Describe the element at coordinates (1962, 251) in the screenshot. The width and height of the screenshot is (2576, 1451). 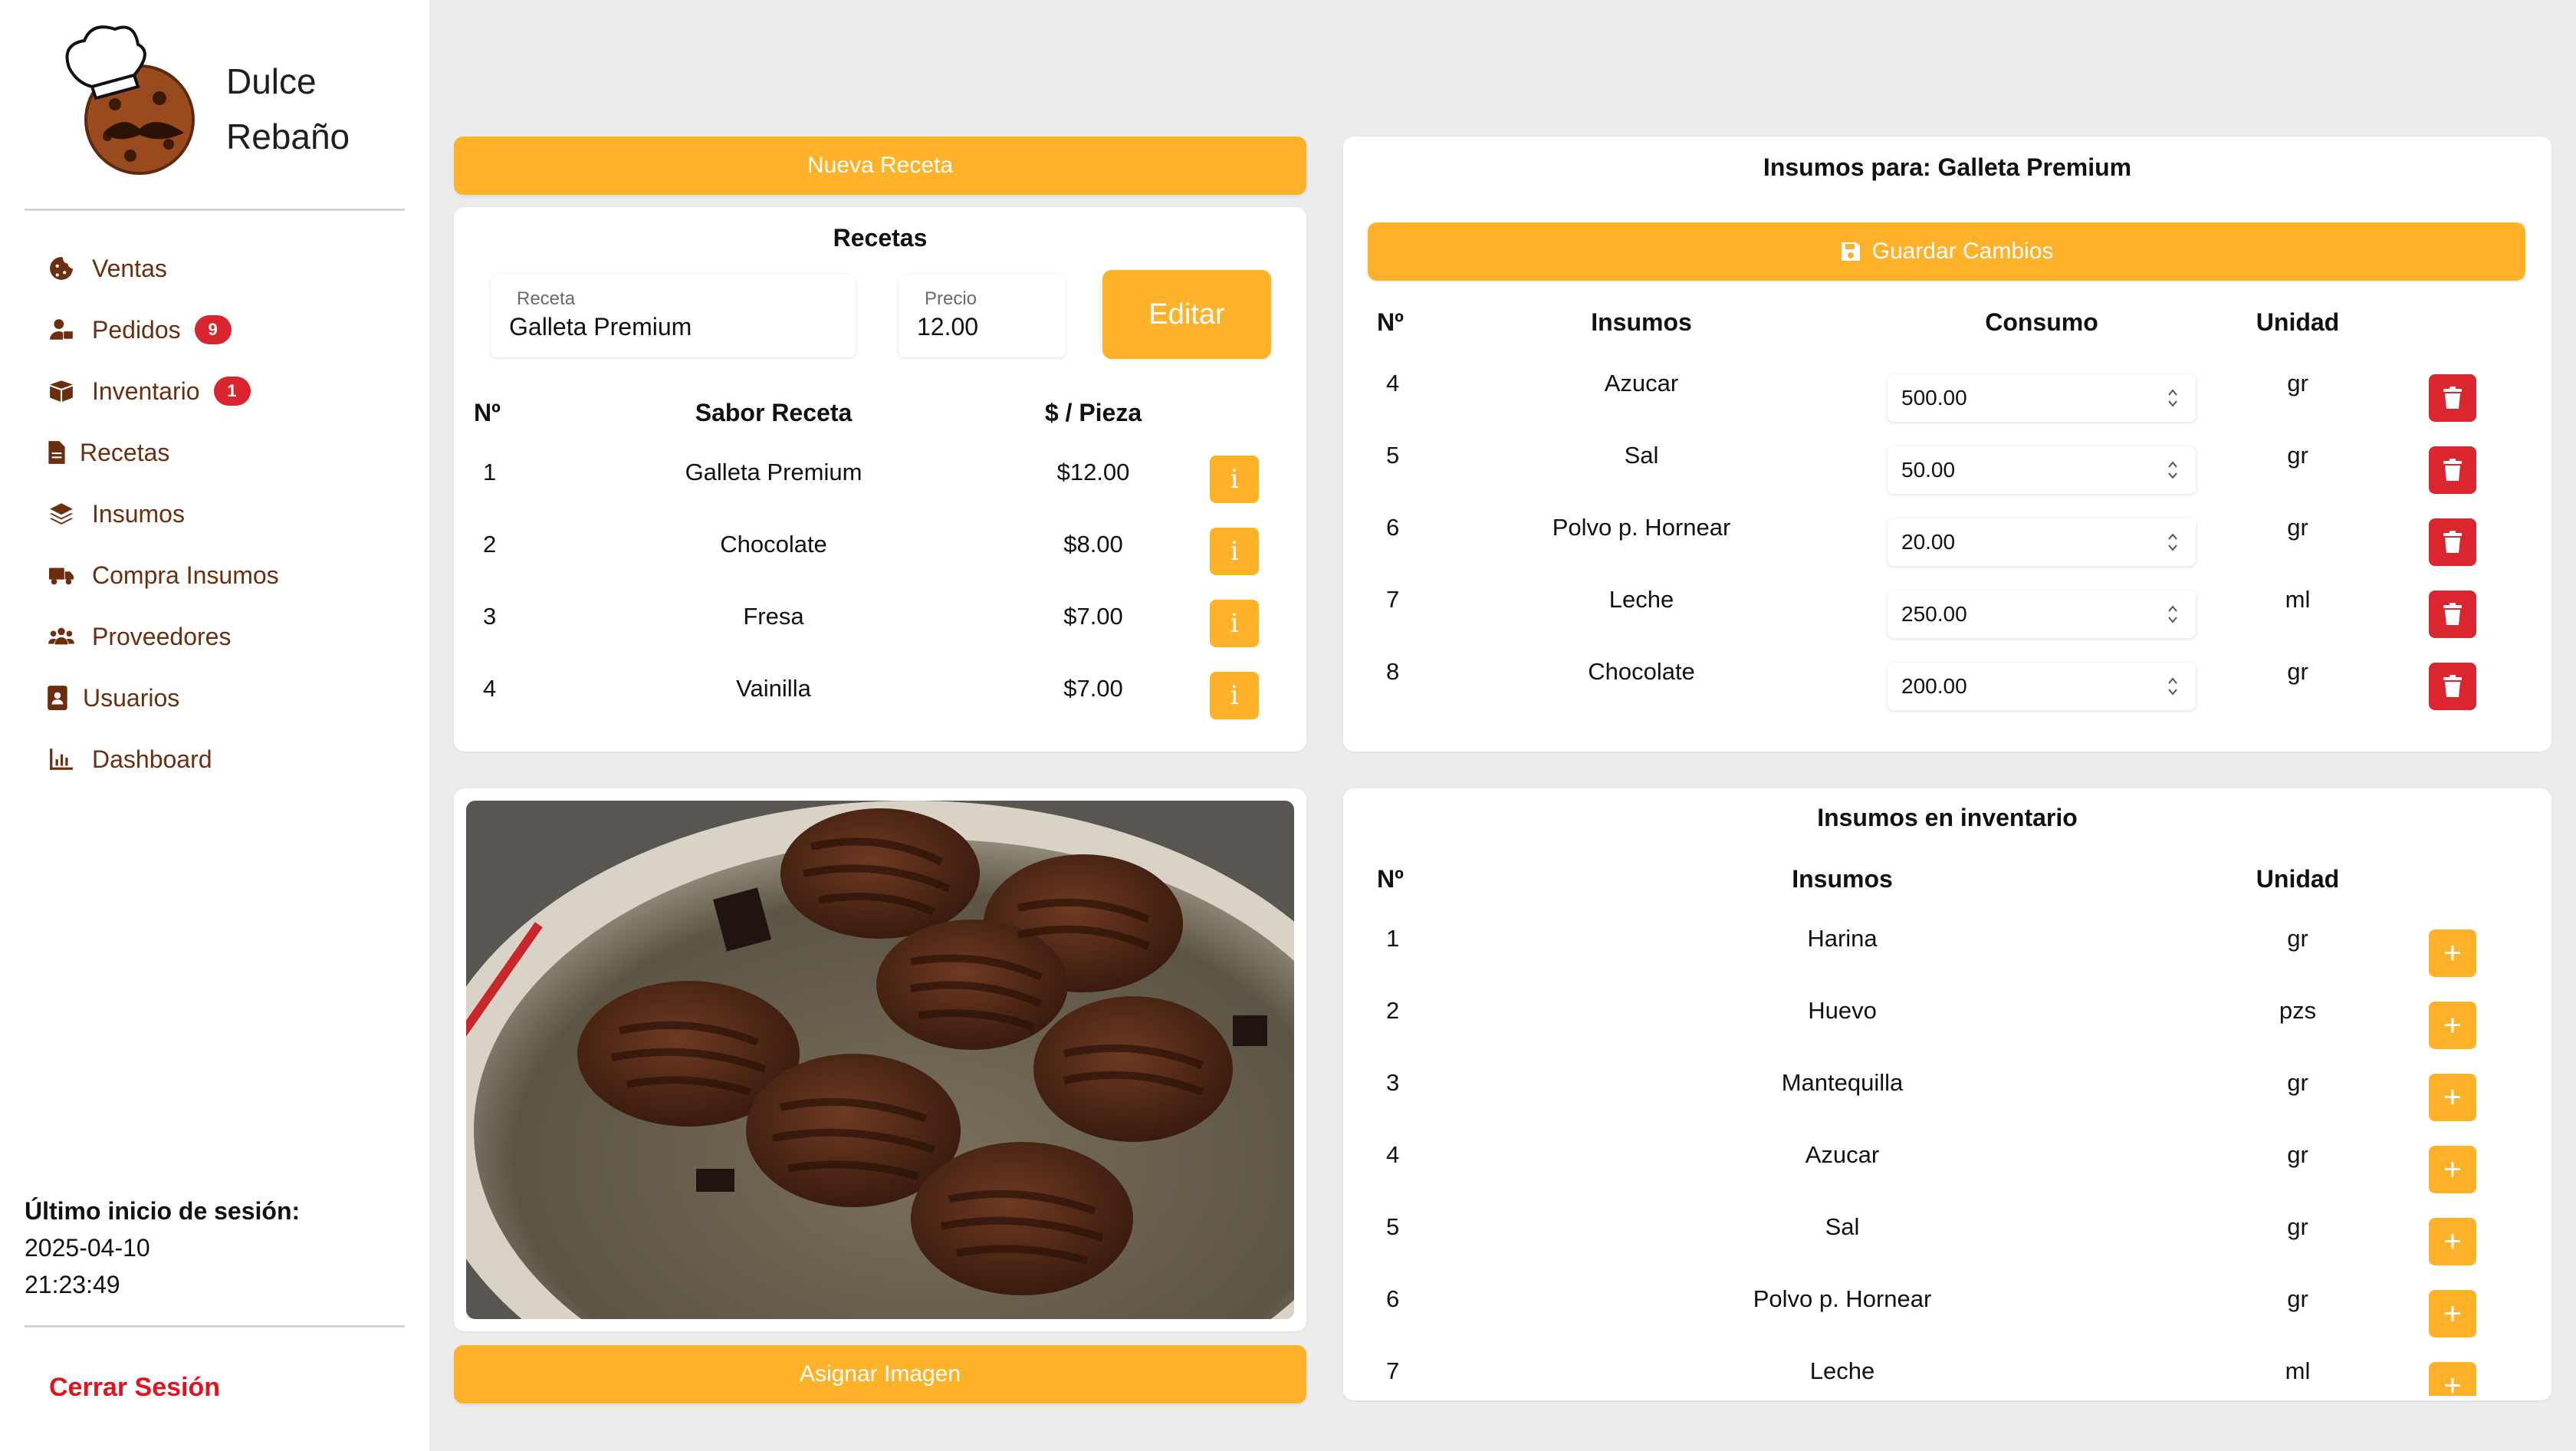
I see `save-changes-label: Guardar Cambios` at that location.